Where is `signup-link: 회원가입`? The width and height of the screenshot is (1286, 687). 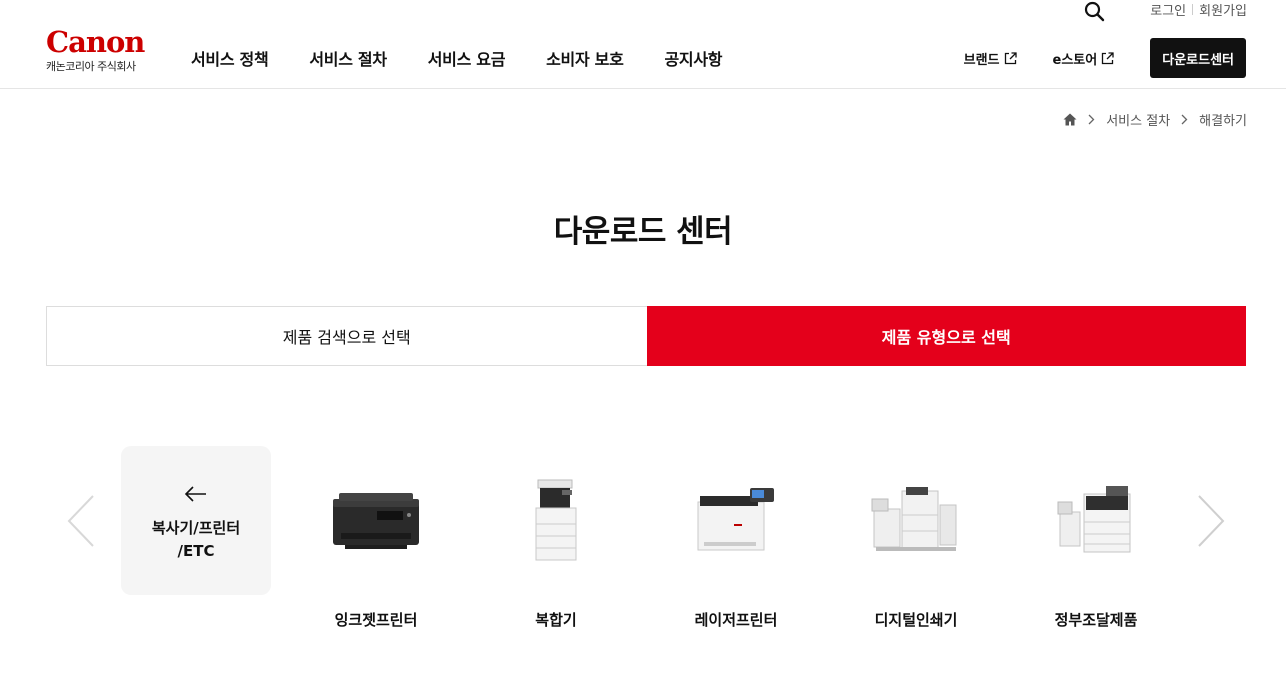
signup-link: 회원가입 is located at coordinates (1223, 9).